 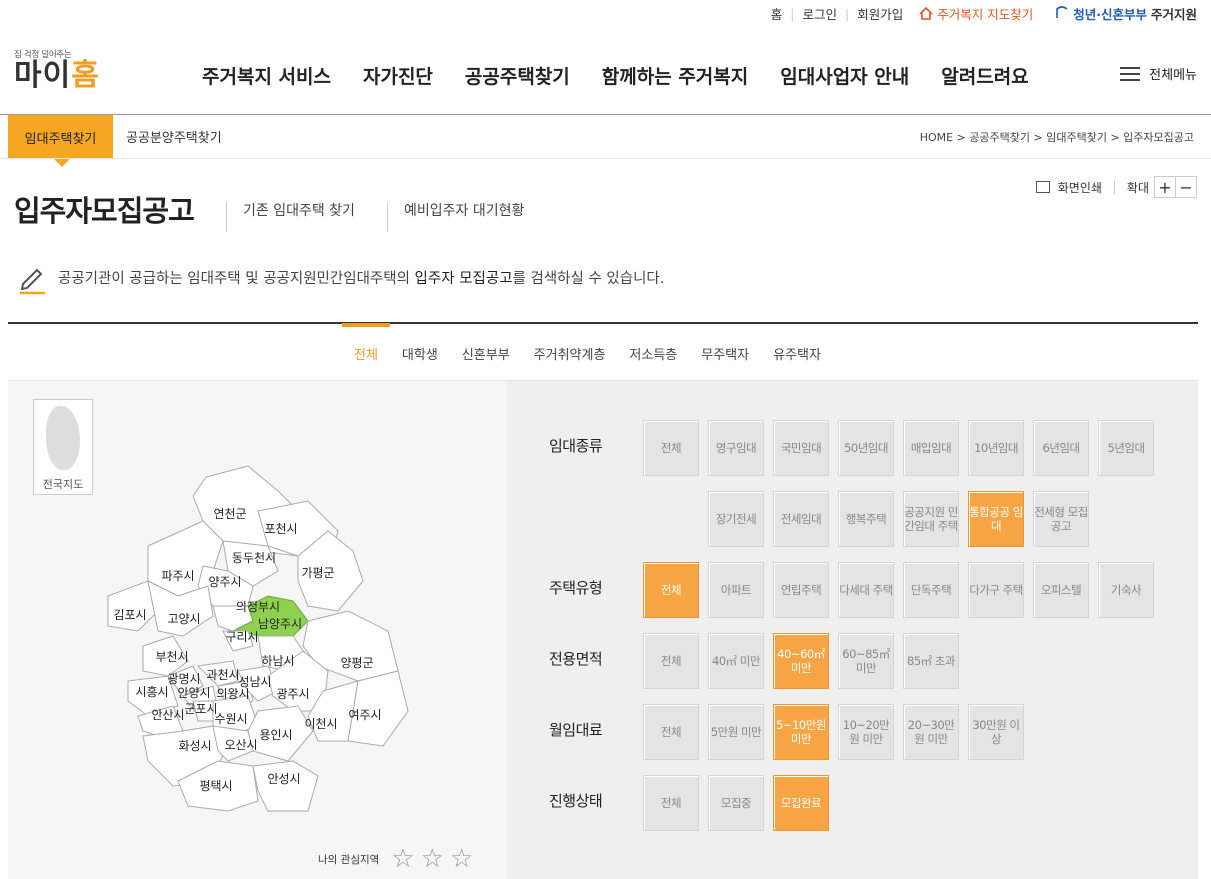 What do you see at coordinates (820, 13) in the screenshot?
I see `login-link: 로그인` at bounding box center [820, 13].